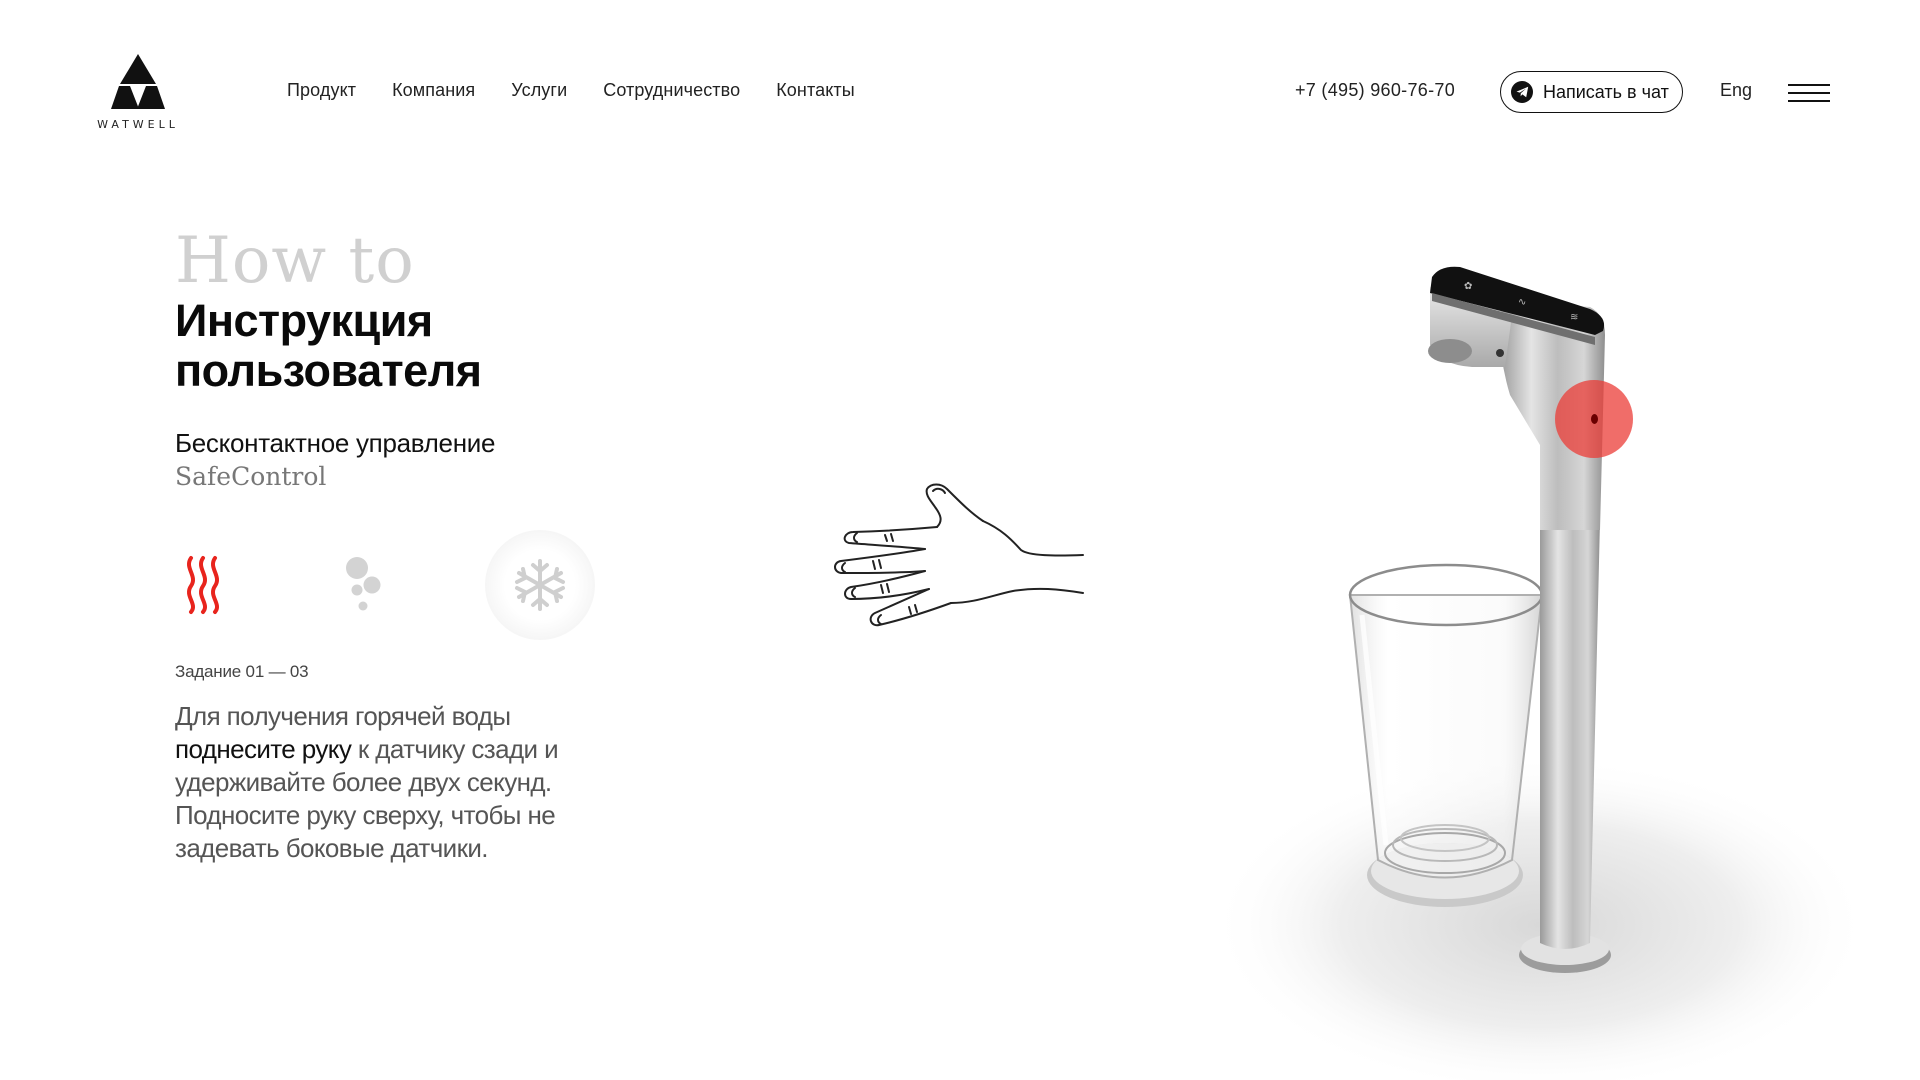  I want to click on task-text-part1: Для получения горячей воды, so click(343, 716).